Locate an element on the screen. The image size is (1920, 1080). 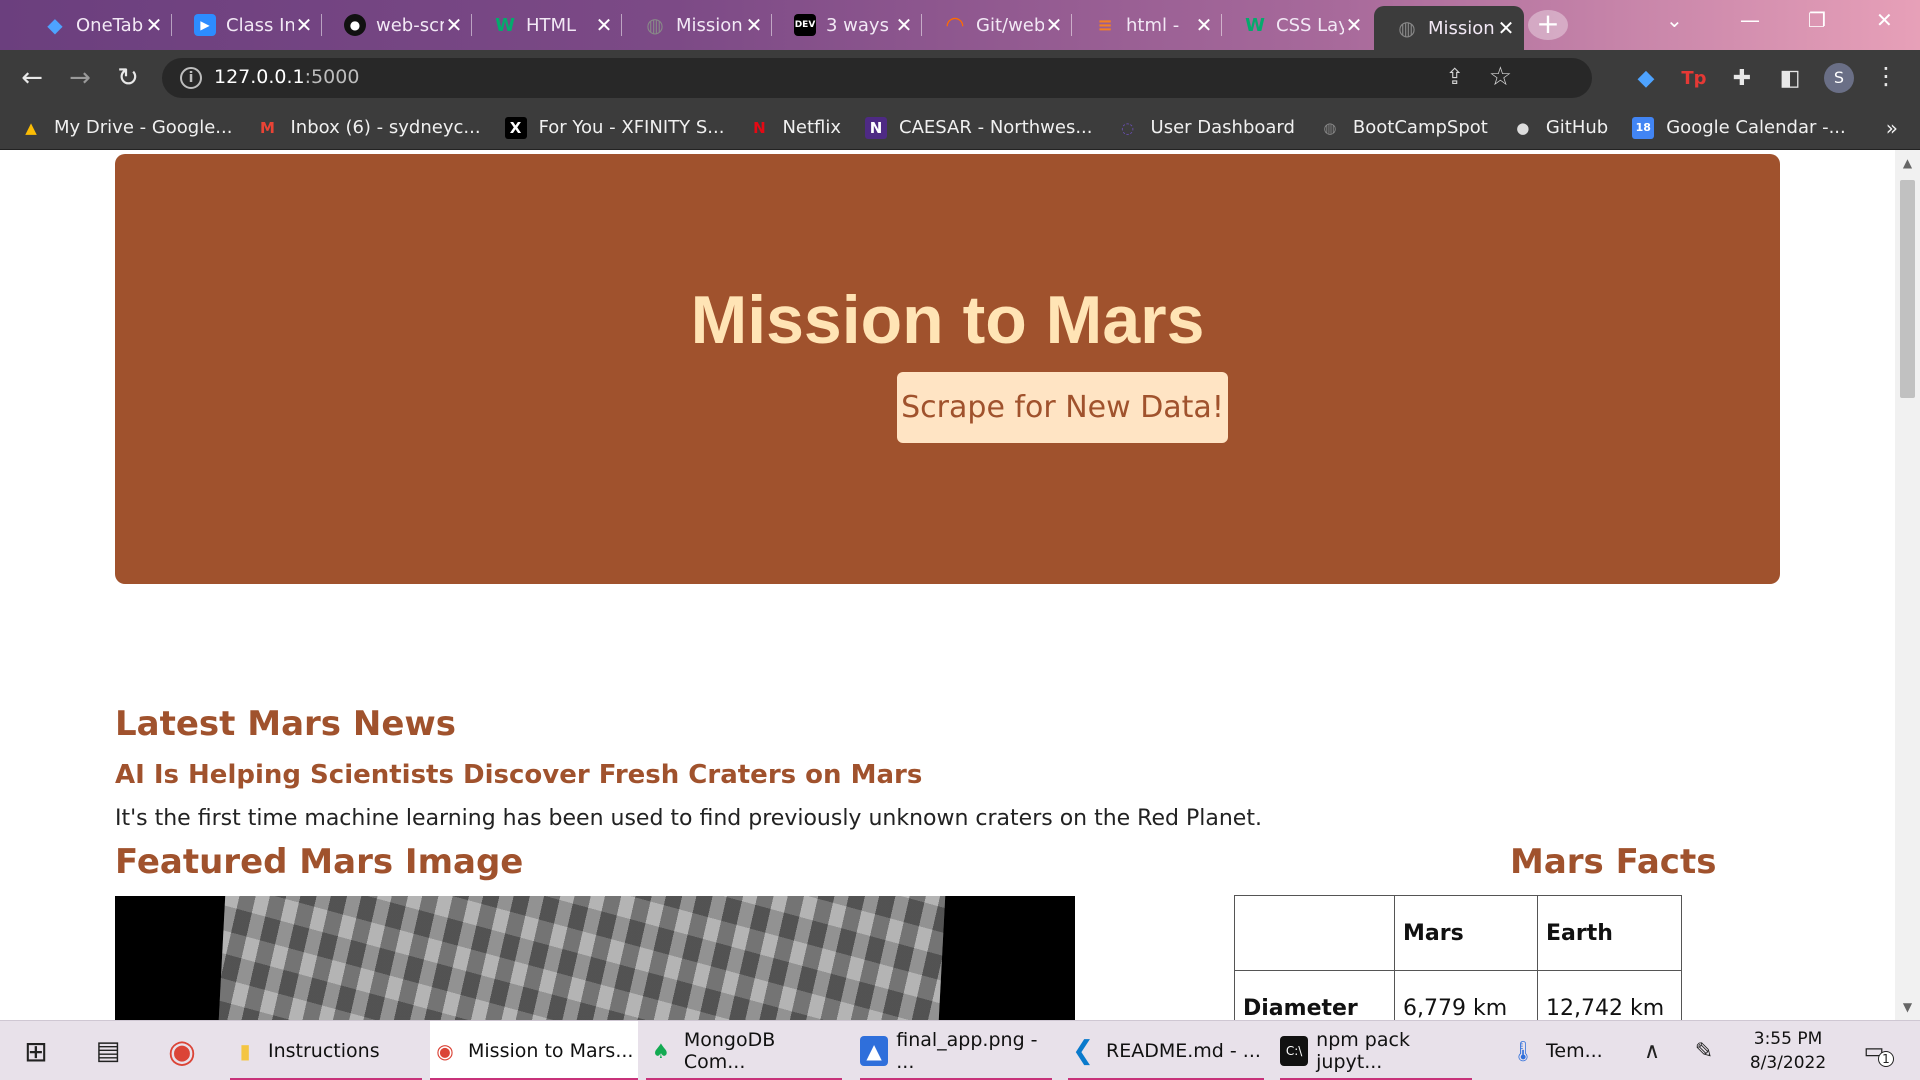
table-cell: 12,742 km is located at coordinates (1609, 995).